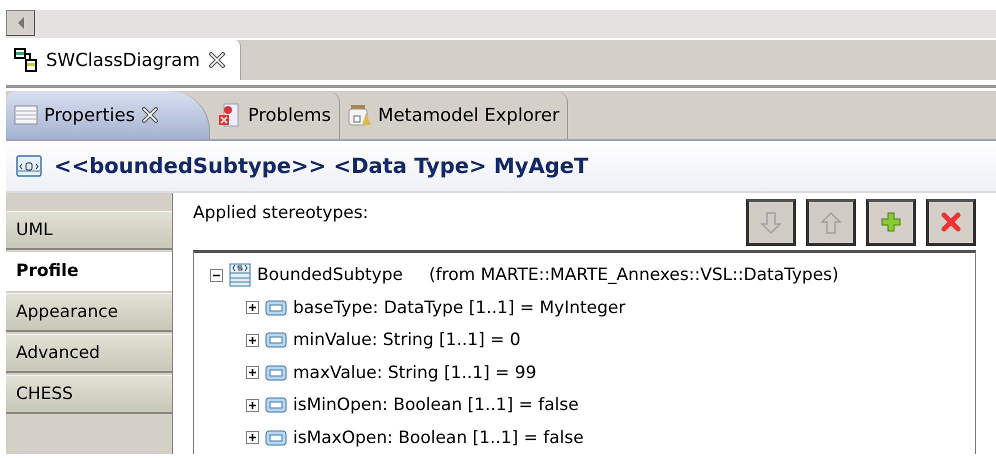 The width and height of the screenshot is (996, 458). I want to click on tree-item: BoundedSubtype, so click(330, 275).